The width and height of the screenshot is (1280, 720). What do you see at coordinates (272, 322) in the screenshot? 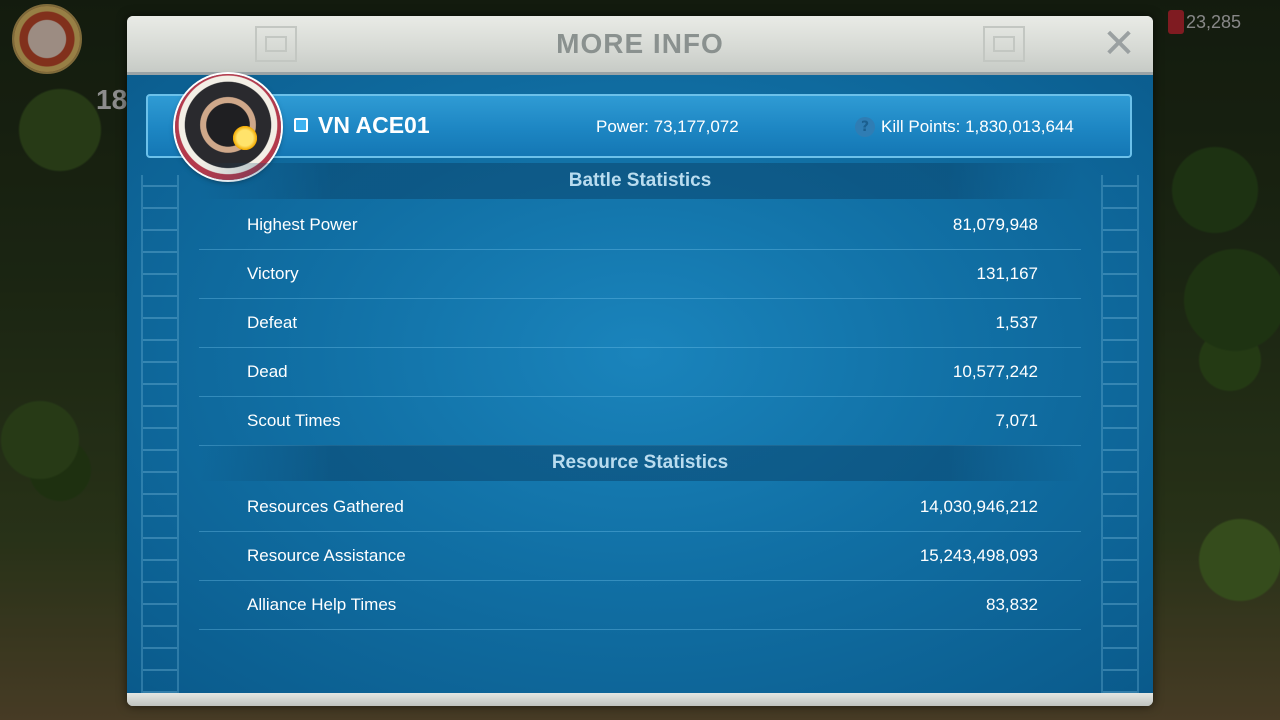
I see `stat-label: Defeat` at bounding box center [272, 322].